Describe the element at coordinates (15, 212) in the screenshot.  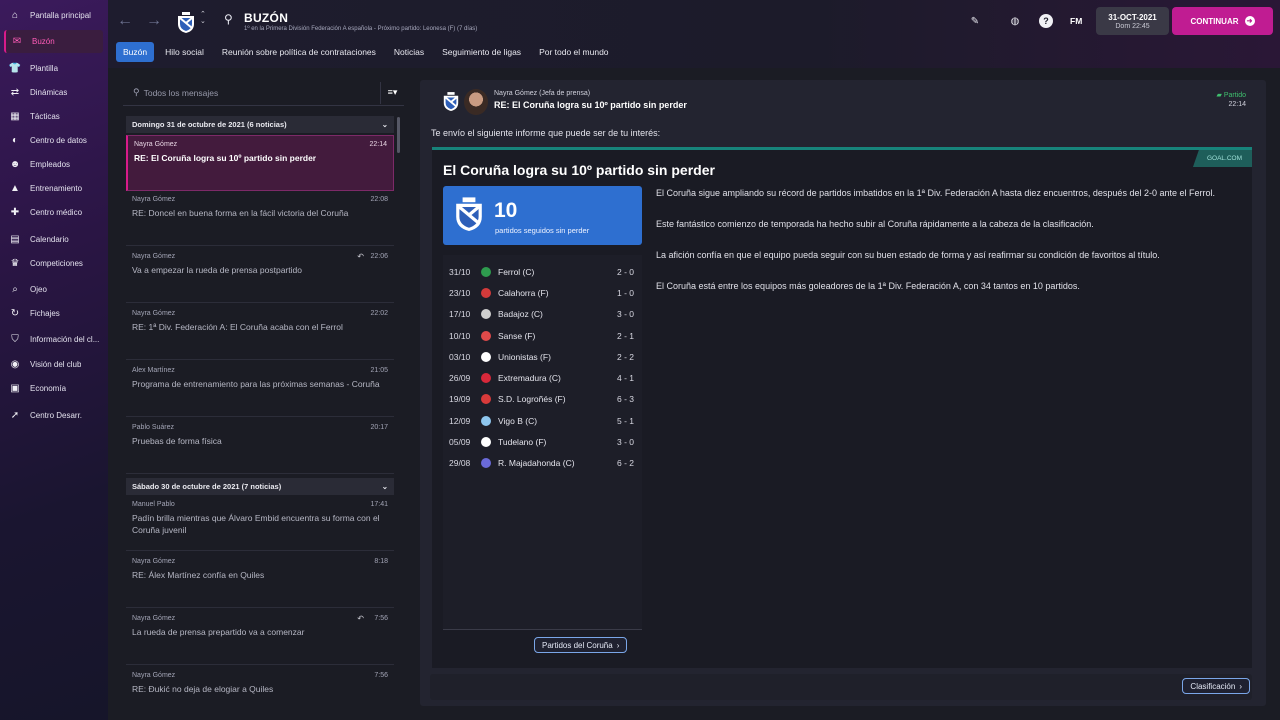
I see `medical-icon: ✚` at that location.